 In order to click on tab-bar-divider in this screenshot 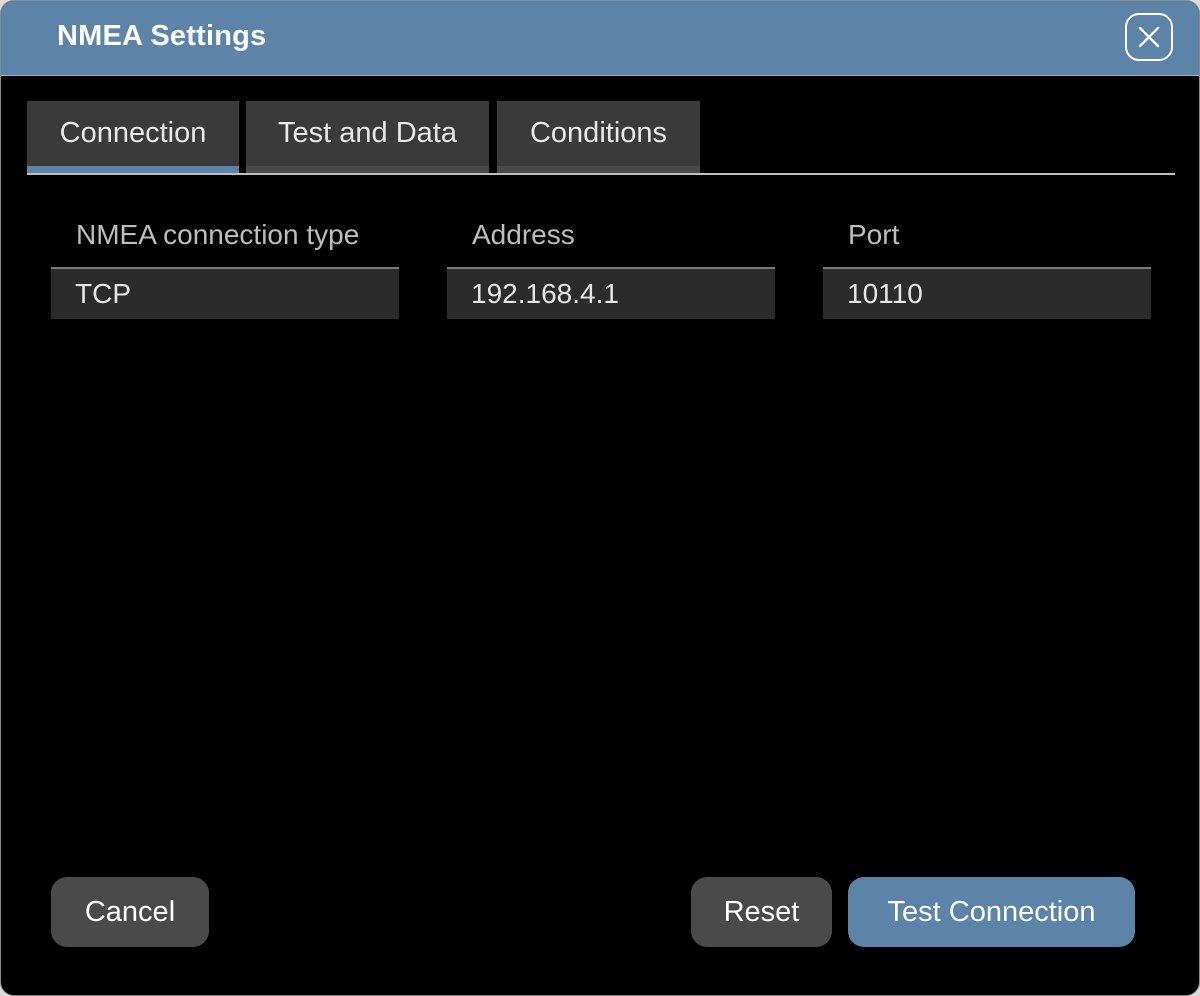, I will do `click(601, 174)`.